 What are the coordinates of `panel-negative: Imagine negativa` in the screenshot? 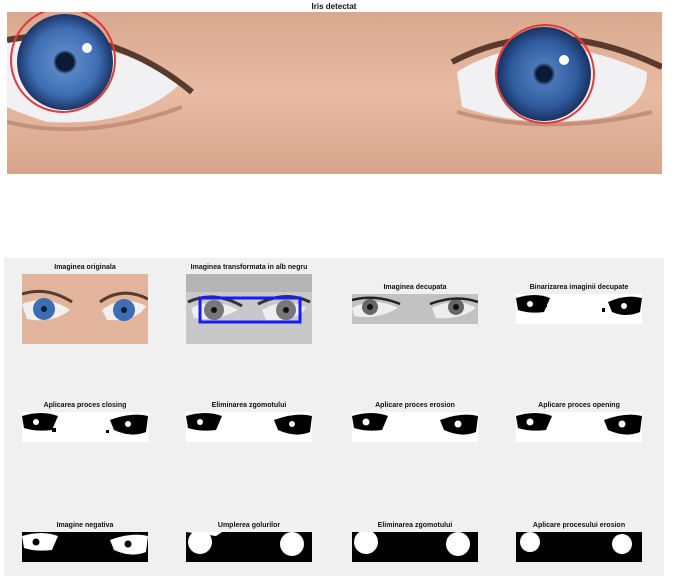 It's located at (85, 544).